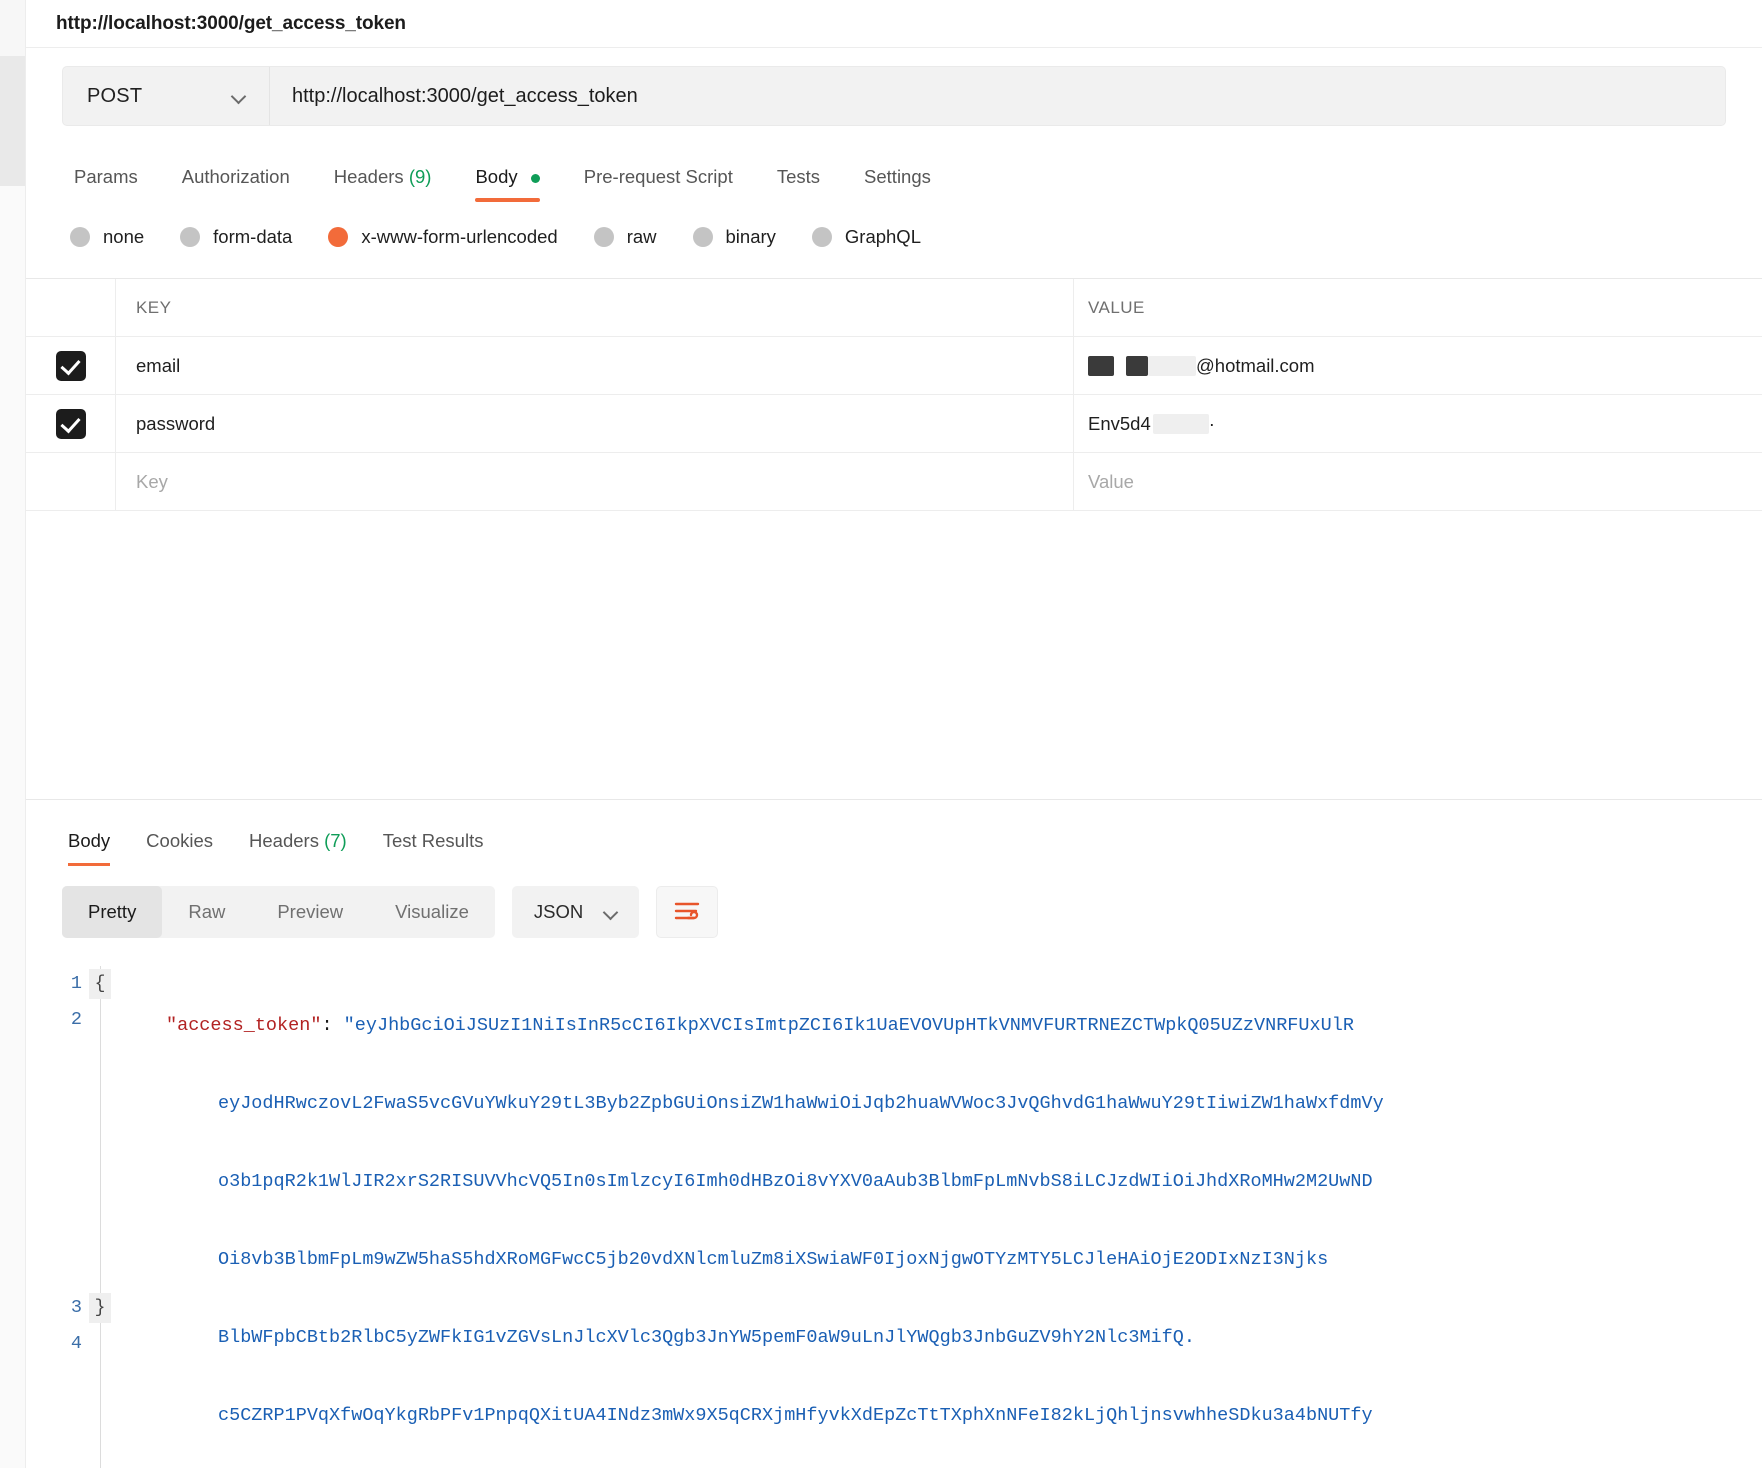  I want to click on response-tab-cookies: Cookies, so click(179, 848).